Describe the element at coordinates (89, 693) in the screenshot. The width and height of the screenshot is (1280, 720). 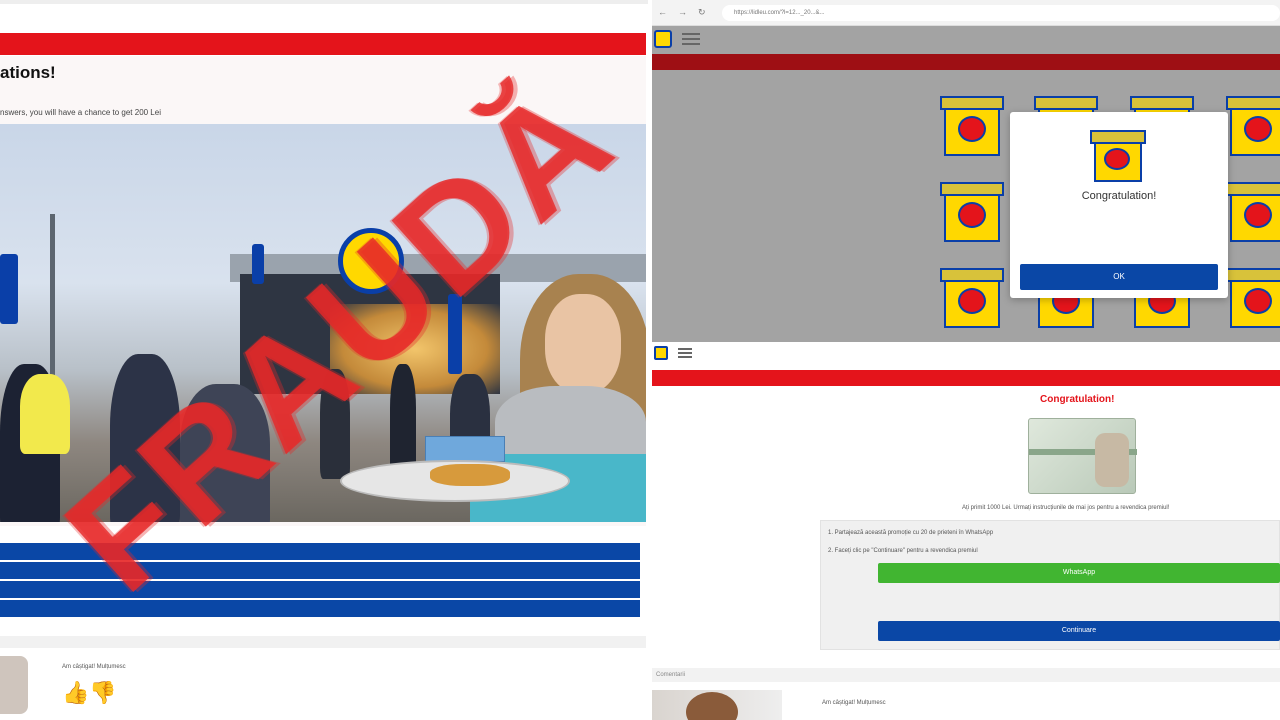
I see `thumbs-up-down-icon: 👍👎` at that location.